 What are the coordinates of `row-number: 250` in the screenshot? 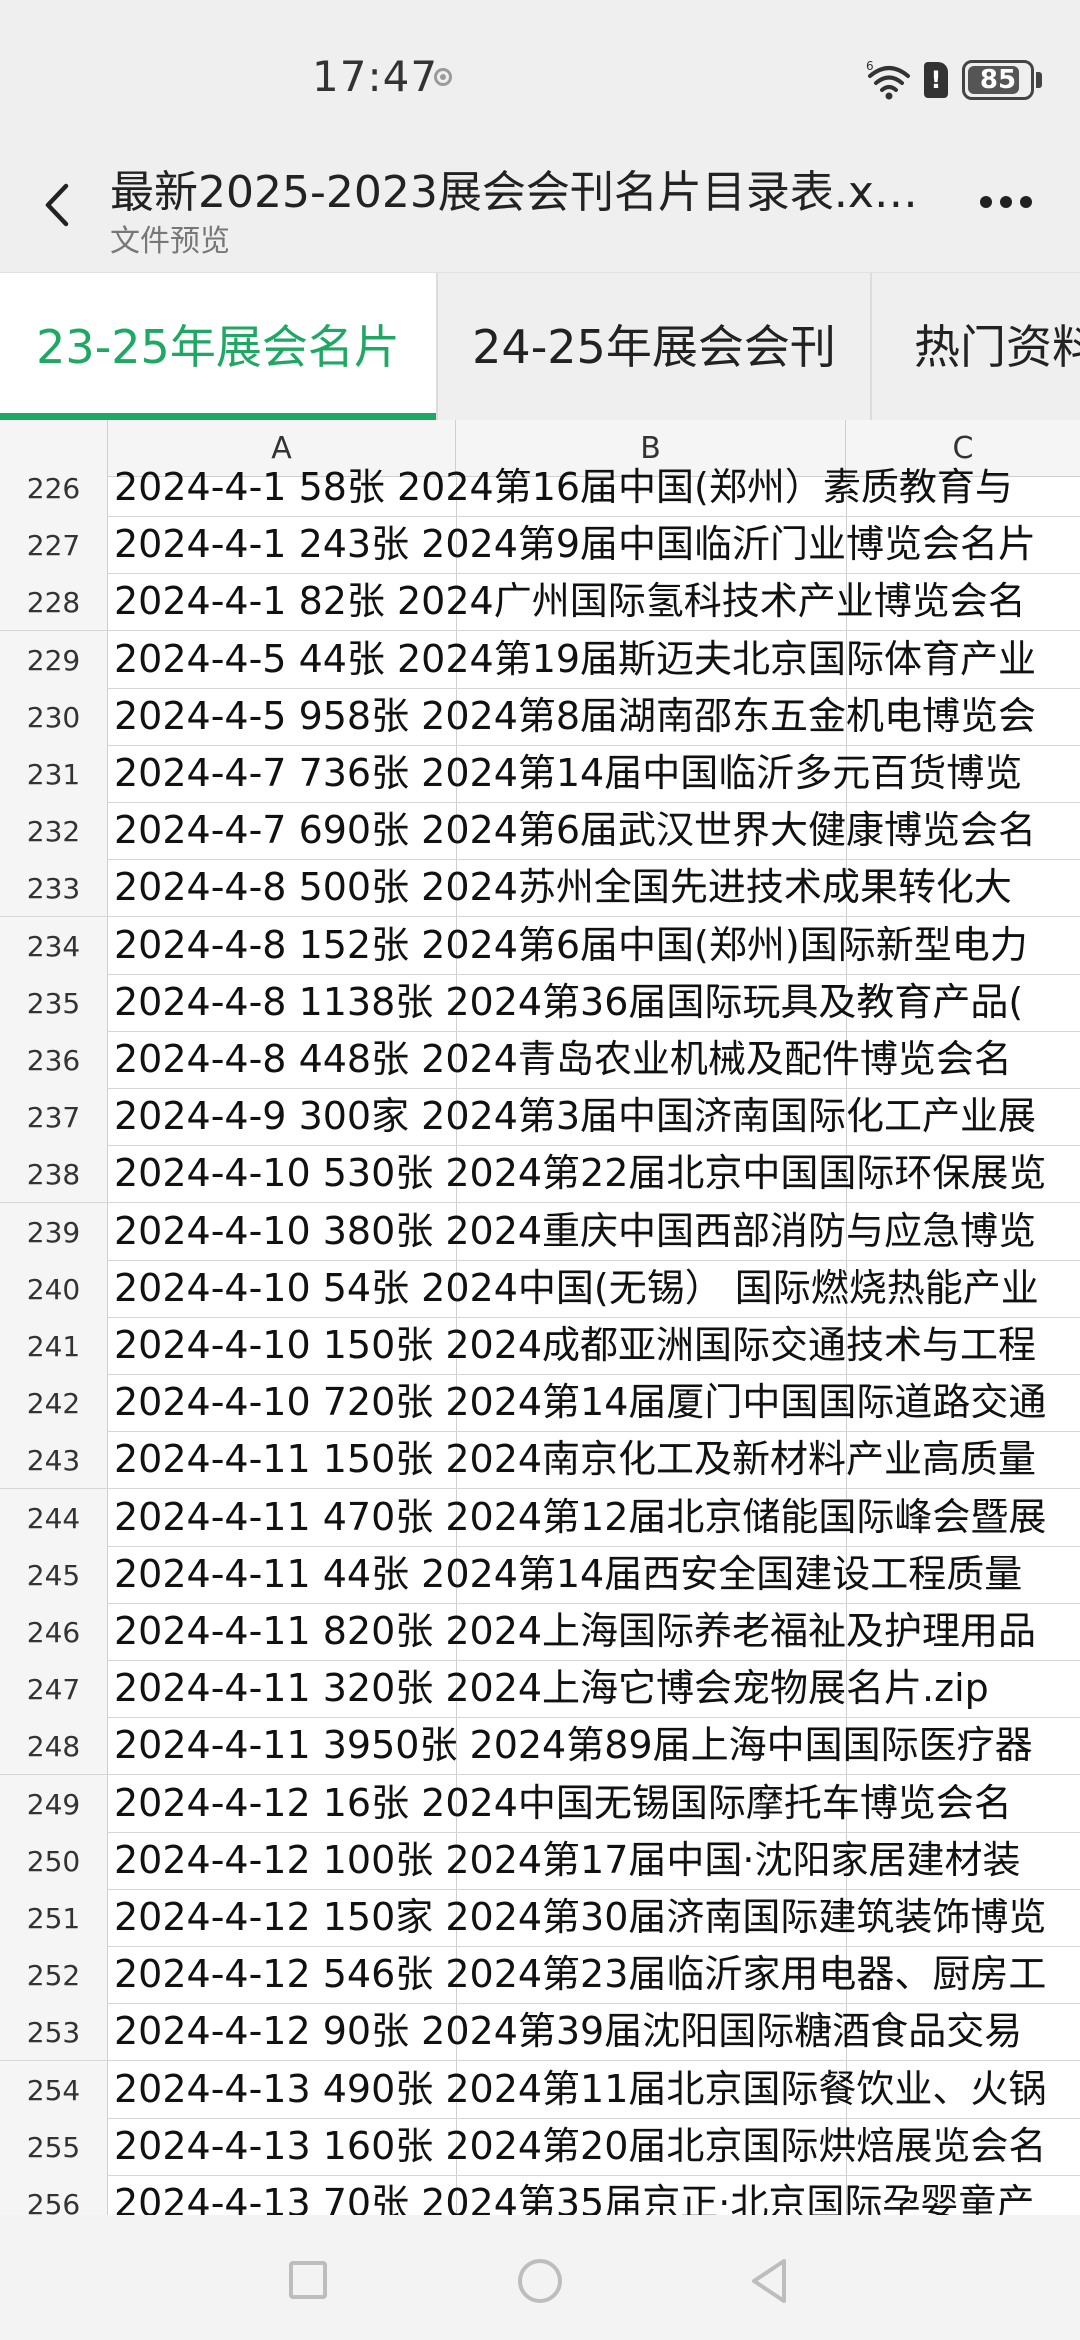 It's located at (54, 1860).